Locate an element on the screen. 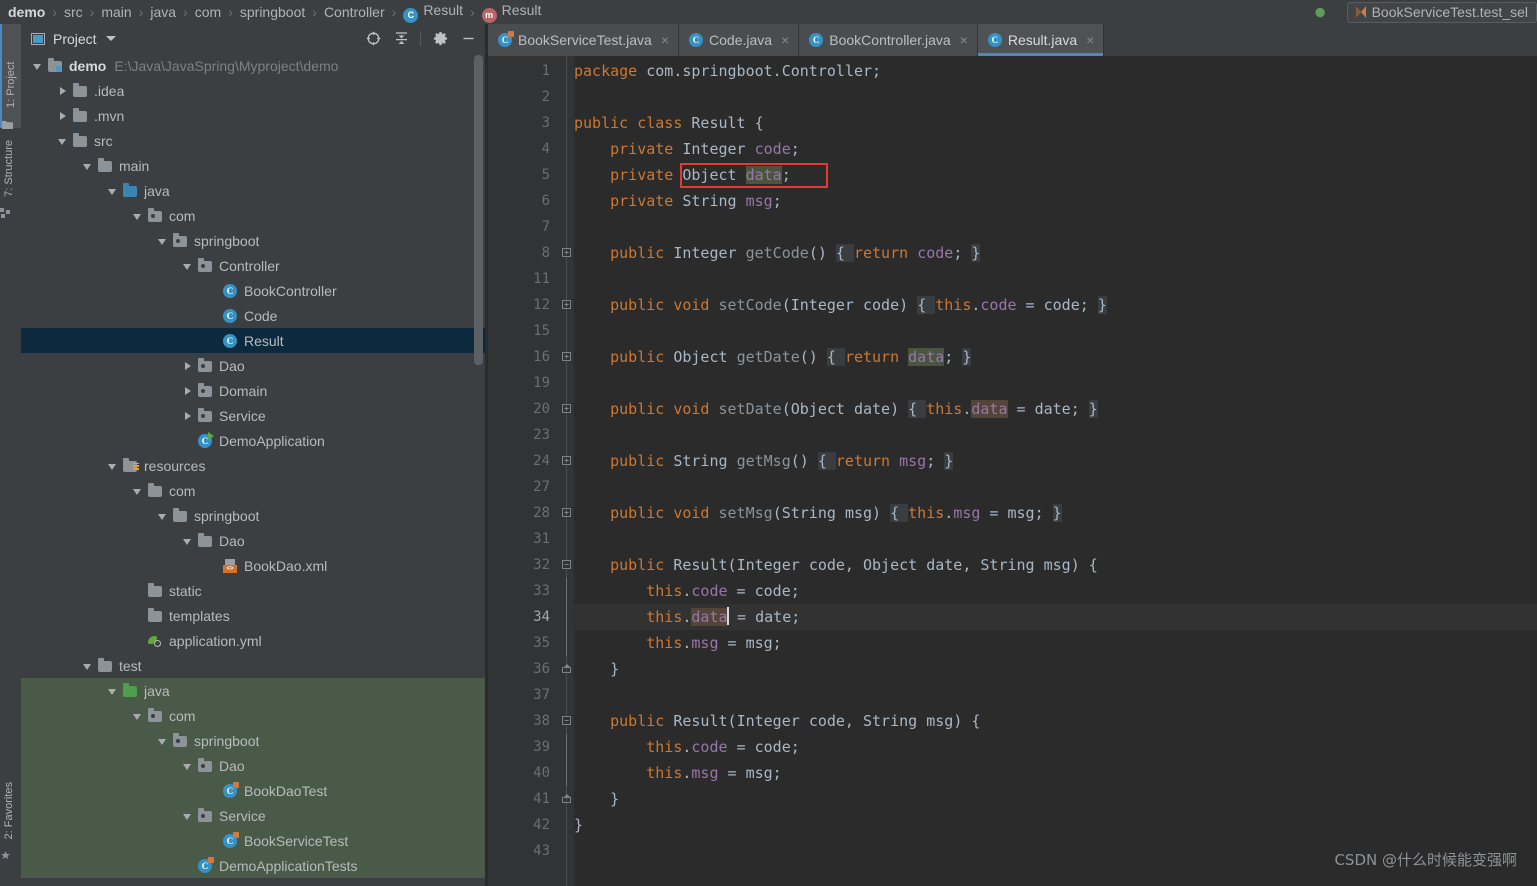 The image size is (1537, 886). tree-item-main: main is located at coordinates (253, 165).